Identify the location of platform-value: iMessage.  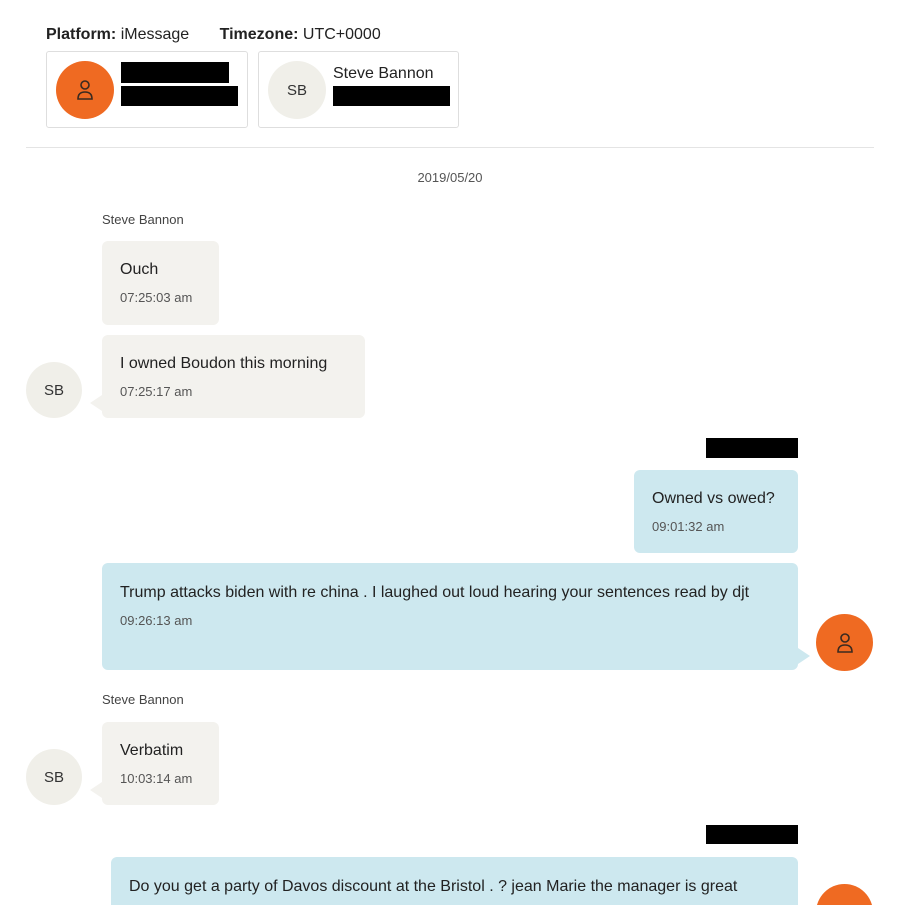
(155, 34).